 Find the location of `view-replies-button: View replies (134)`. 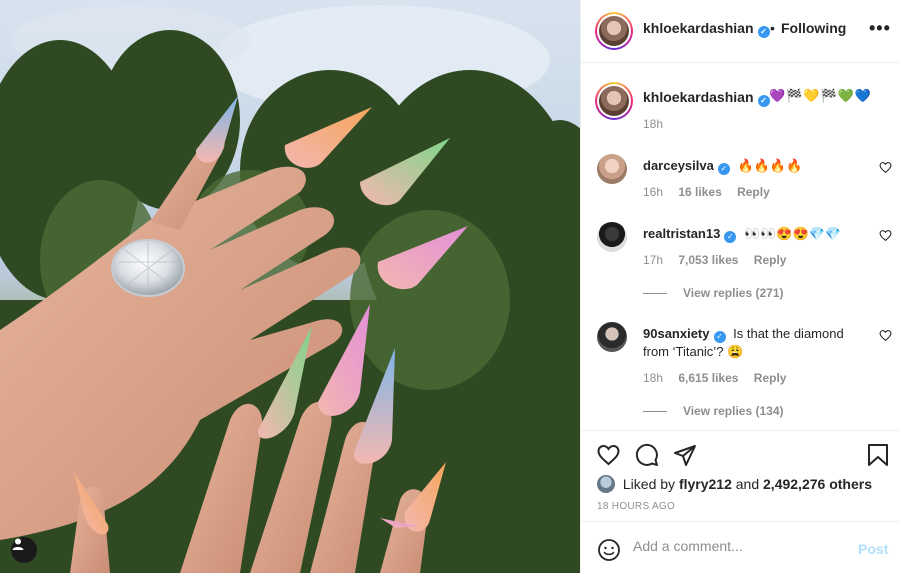

view-replies-button: View replies (134) is located at coordinates (713, 411).